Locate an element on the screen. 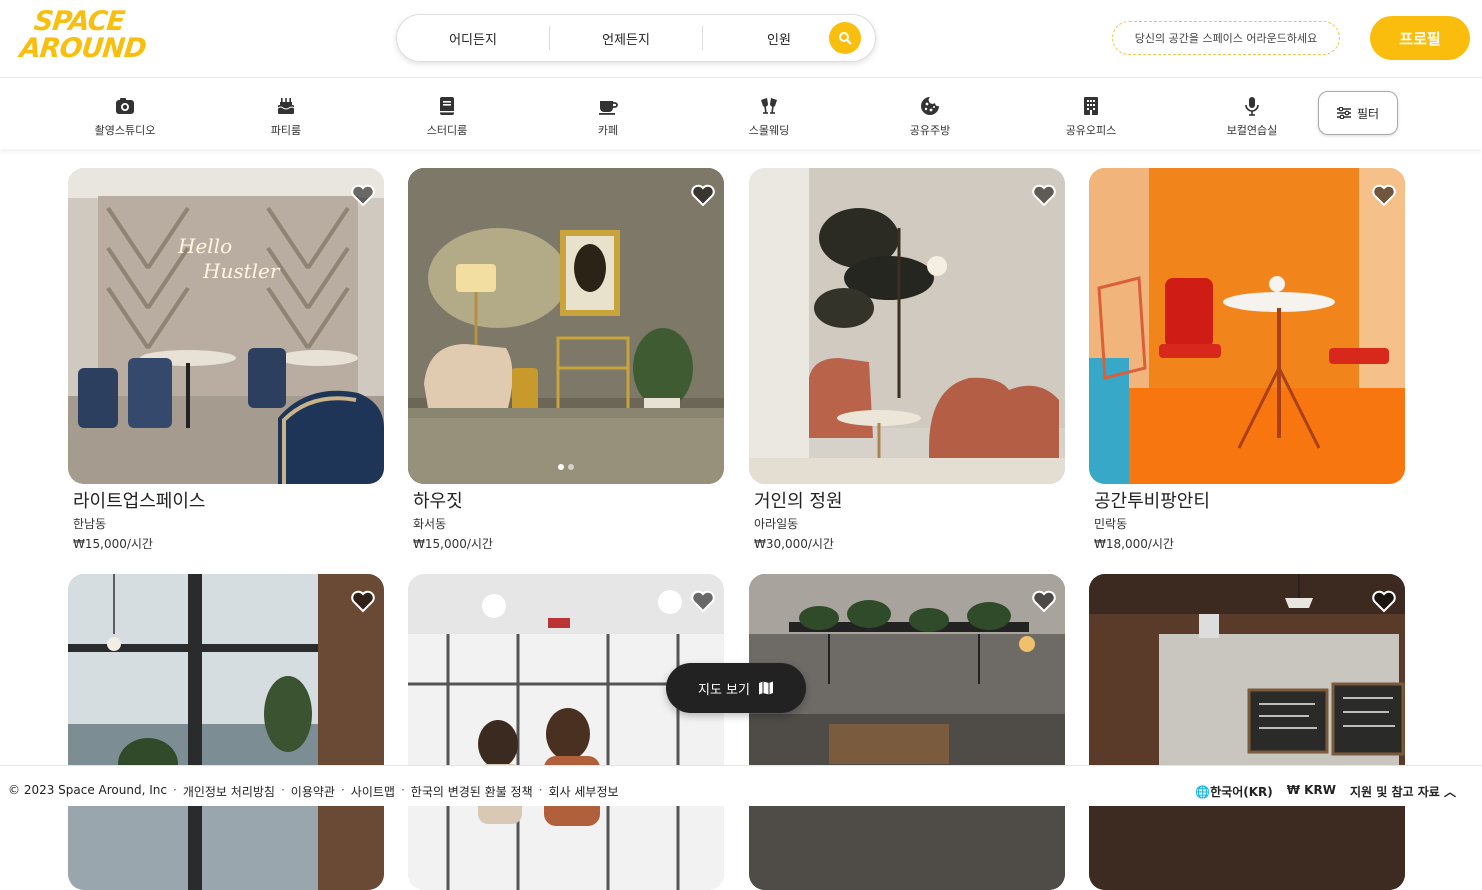  listing-location: 한남동 is located at coordinates (90, 524).